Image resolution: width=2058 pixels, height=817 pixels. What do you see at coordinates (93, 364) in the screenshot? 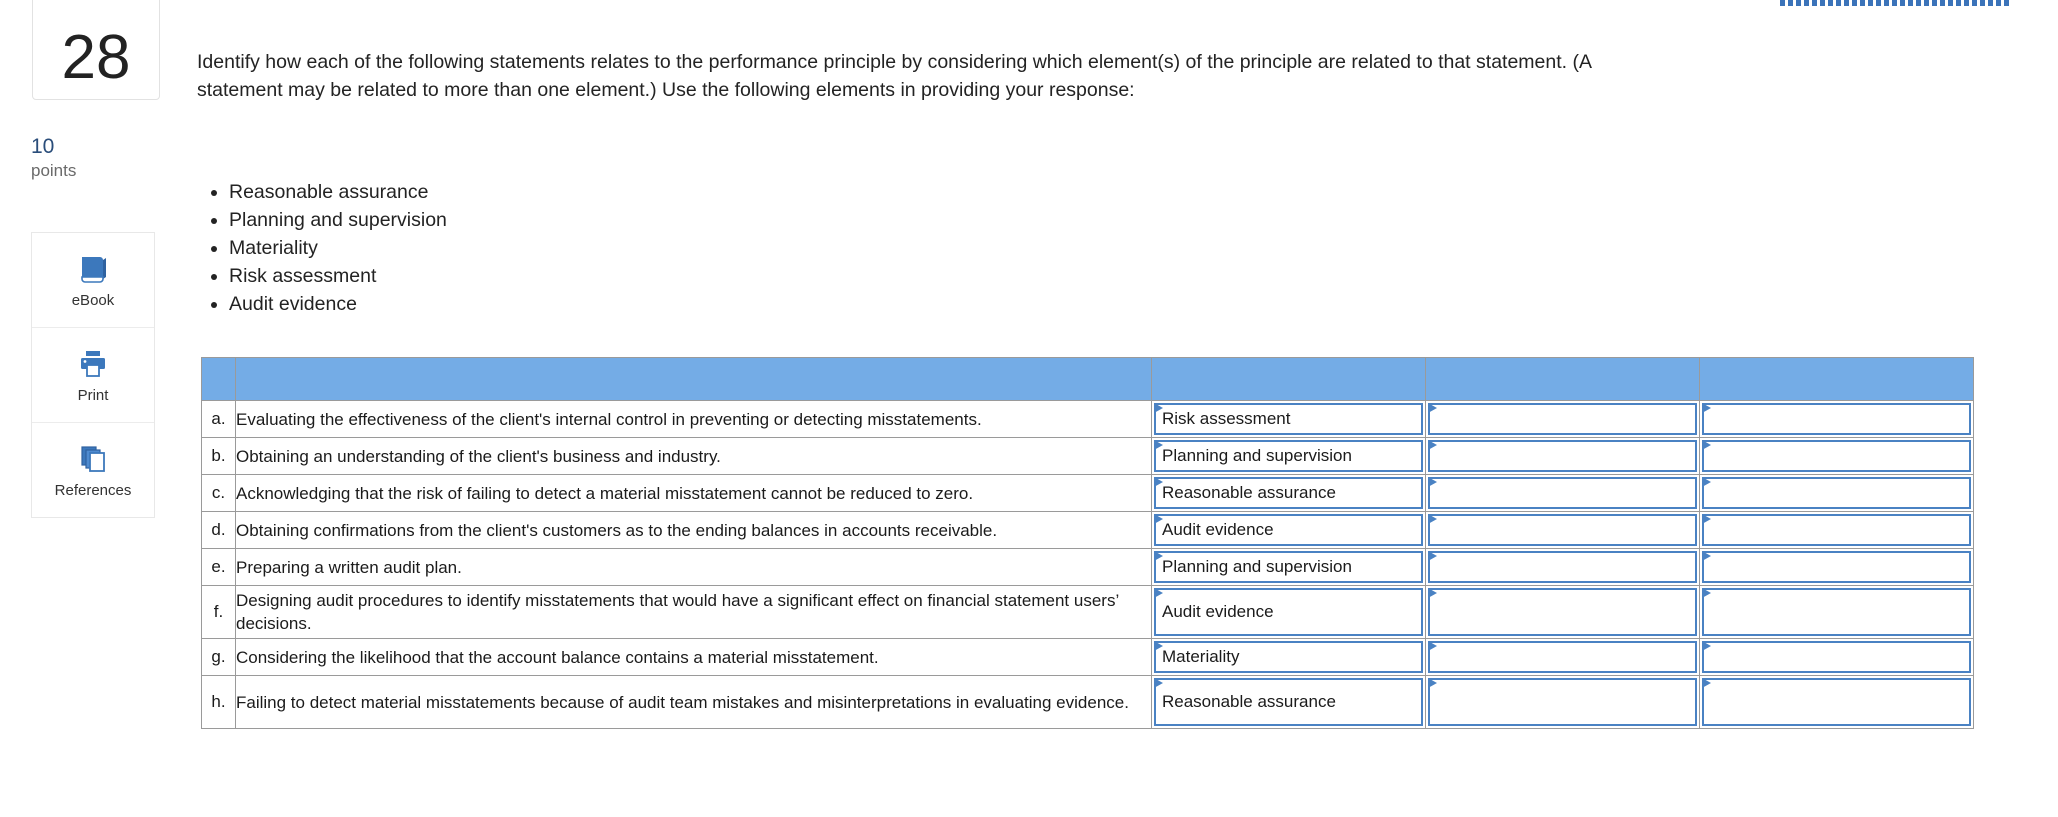
I see `printer-icon` at bounding box center [93, 364].